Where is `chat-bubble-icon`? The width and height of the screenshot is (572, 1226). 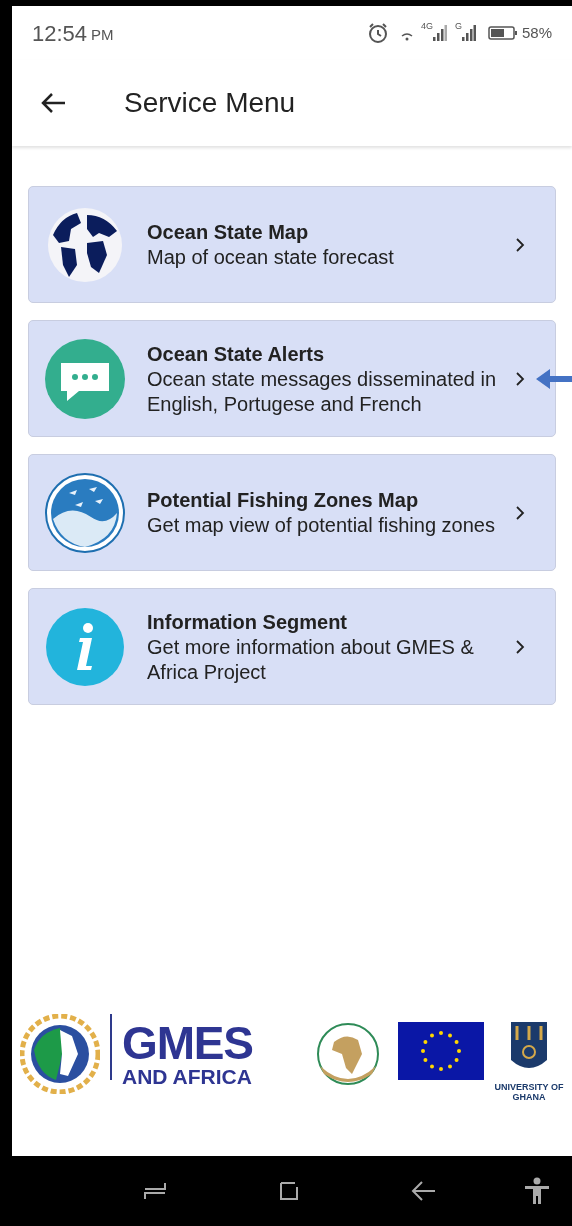 chat-bubble-icon is located at coordinates (85, 378).